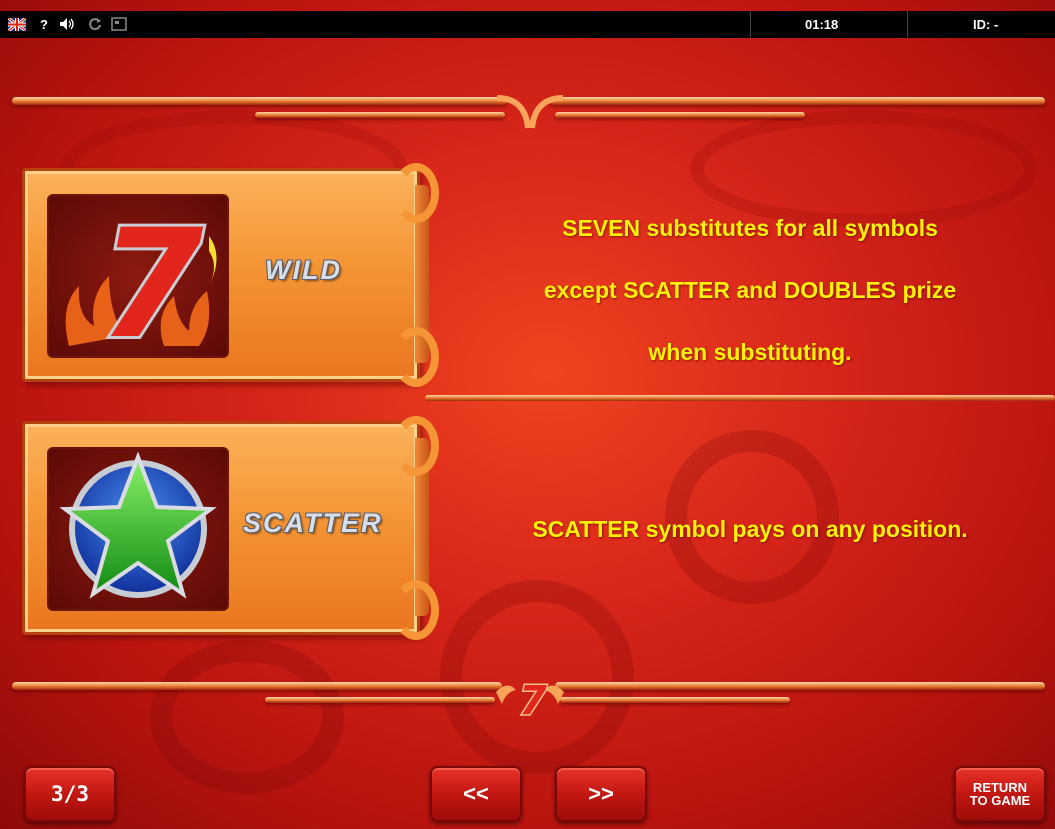 The image size is (1055, 829). I want to click on star-icon, so click(138, 525).